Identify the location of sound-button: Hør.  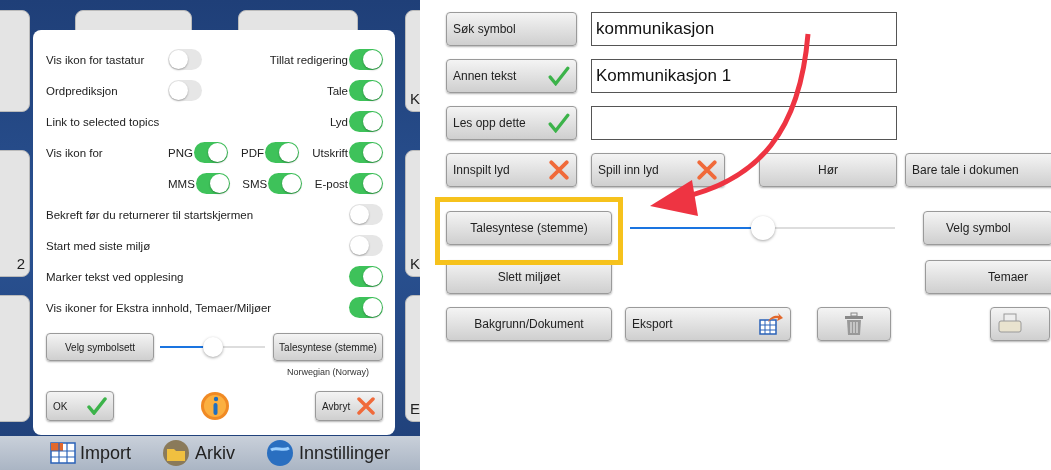
(828, 170).